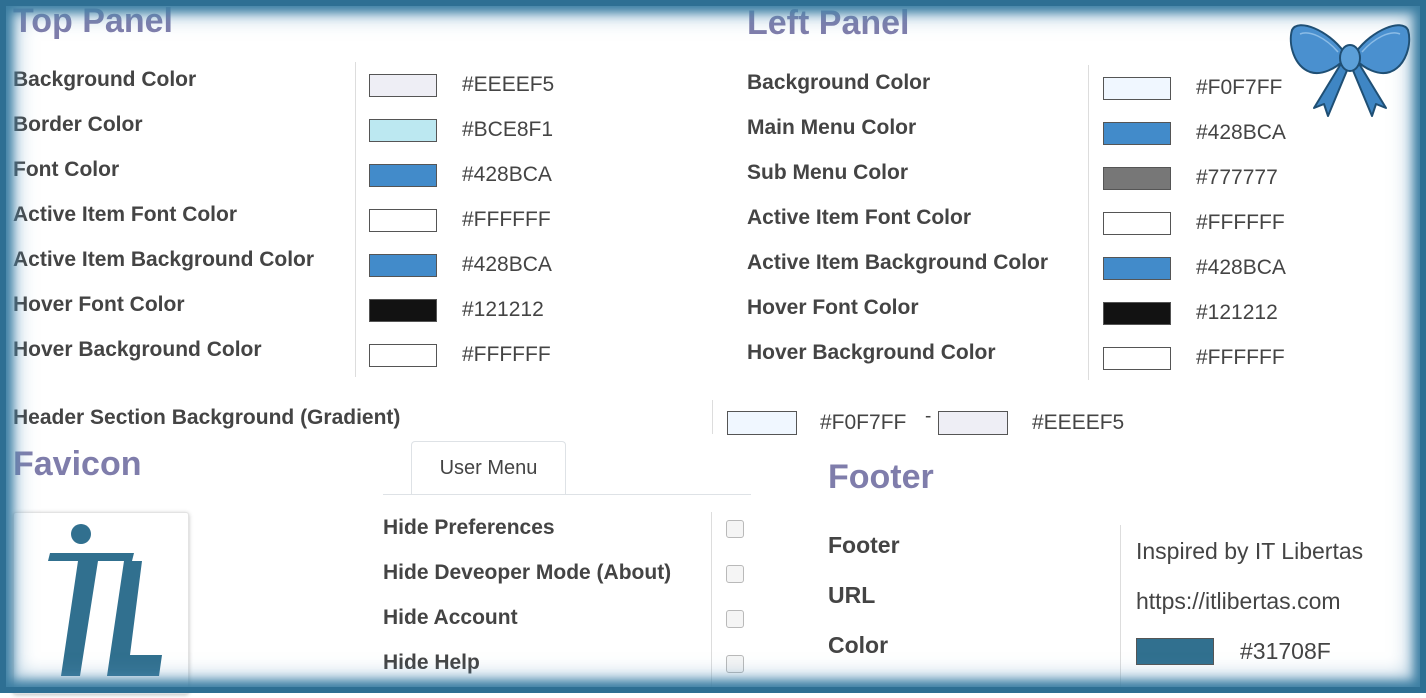  Describe the element at coordinates (839, 82) in the screenshot. I see `left-panel-row-label: Background Color` at that location.